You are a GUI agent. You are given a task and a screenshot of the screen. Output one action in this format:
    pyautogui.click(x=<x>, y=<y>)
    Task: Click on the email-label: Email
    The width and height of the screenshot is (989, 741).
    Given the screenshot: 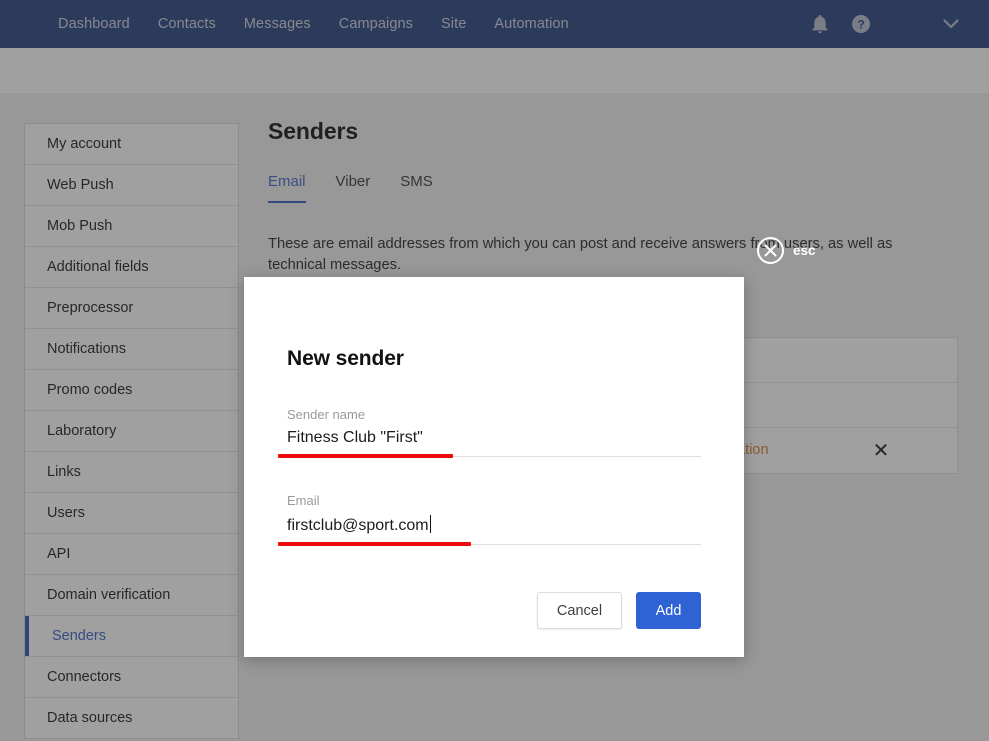 What is the action you would take?
    pyautogui.click(x=303, y=500)
    